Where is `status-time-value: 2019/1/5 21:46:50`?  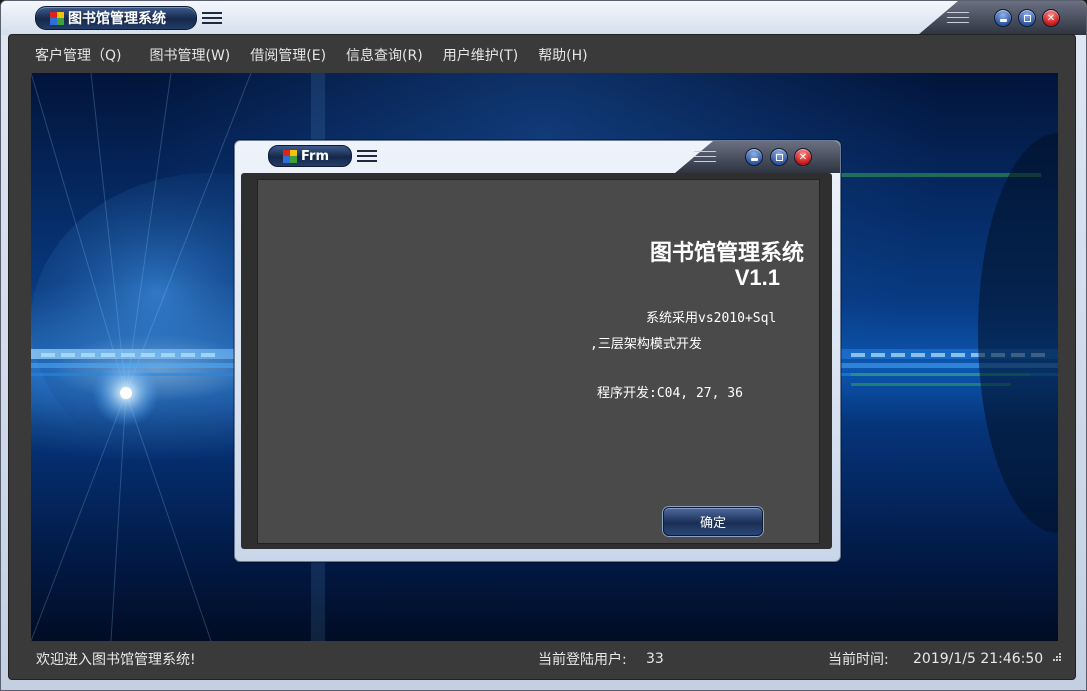 status-time-value: 2019/1/5 21:46:50 is located at coordinates (978, 659).